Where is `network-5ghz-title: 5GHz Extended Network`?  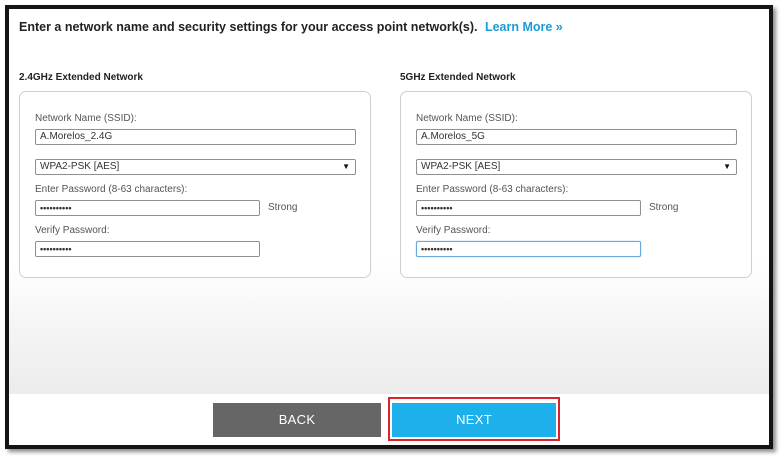
network-5ghz-title: 5GHz Extended Network is located at coordinates (458, 77).